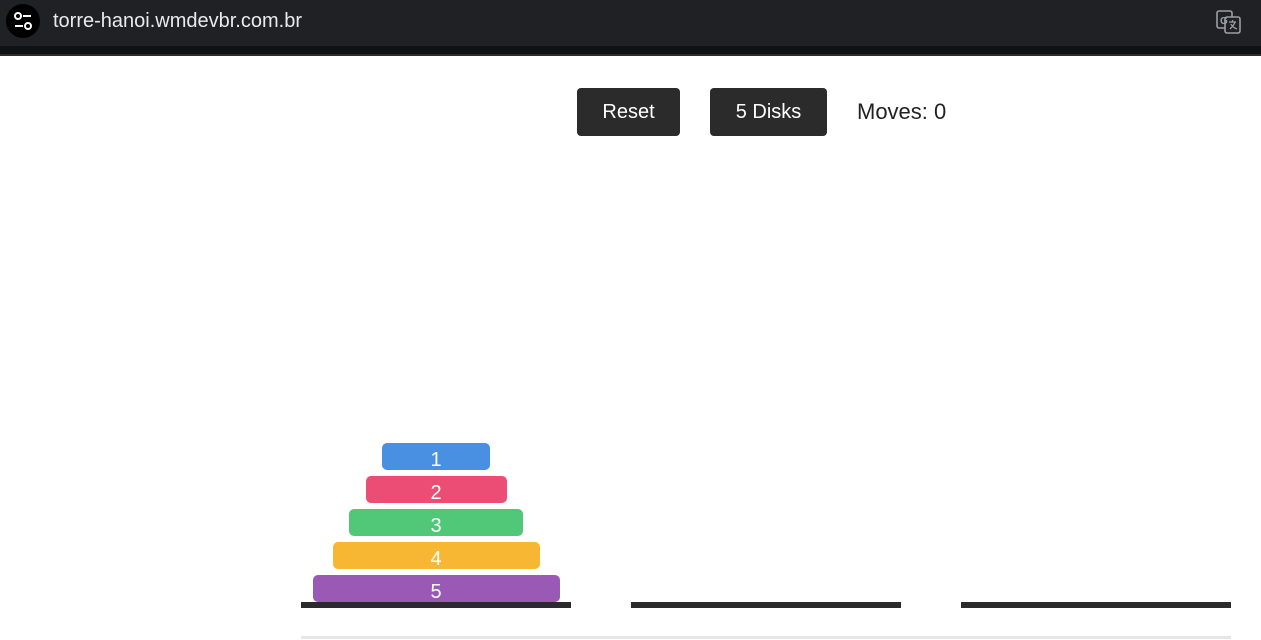 This screenshot has width=1261, height=640. Describe the element at coordinates (630, 23) in the screenshot. I see `browser-address-bar: torre-hanoi.wmdevbr.com.br G` at that location.